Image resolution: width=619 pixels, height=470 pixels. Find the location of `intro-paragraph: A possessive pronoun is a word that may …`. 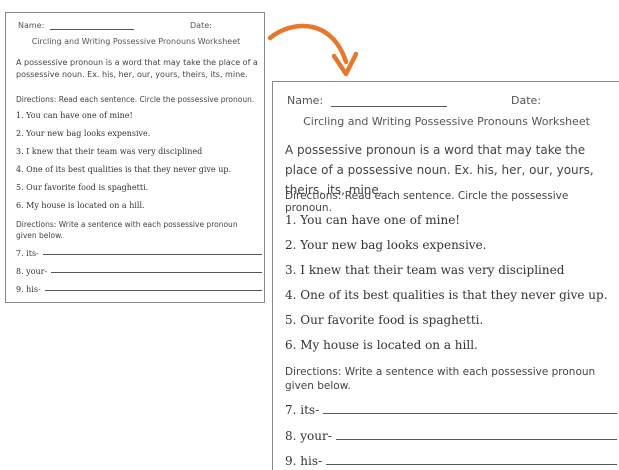

intro-paragraph: A possessive pronoun is a word that may … is located at coordinates (137, 68).